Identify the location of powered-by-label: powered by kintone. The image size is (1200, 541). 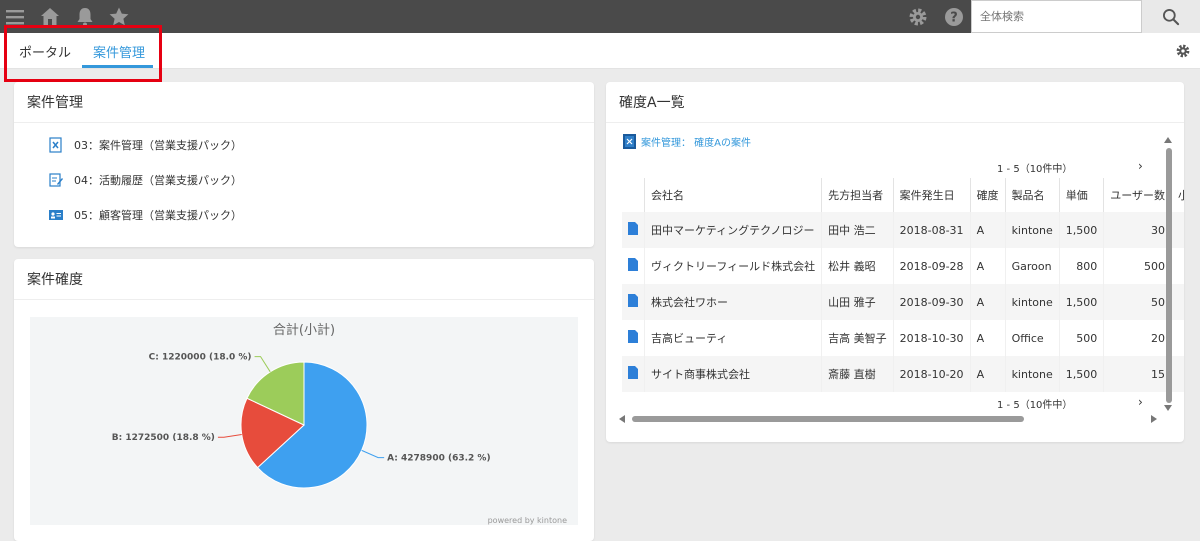
(527, 520).